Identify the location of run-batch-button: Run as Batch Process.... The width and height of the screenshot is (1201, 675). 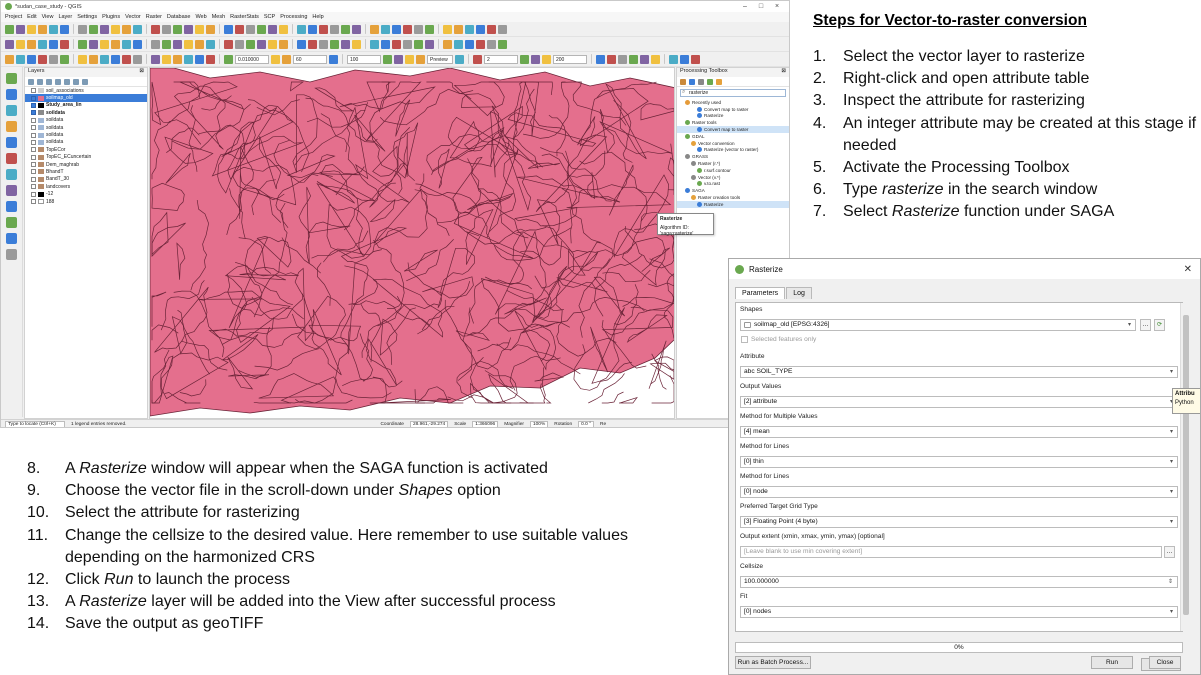
(773, 662).